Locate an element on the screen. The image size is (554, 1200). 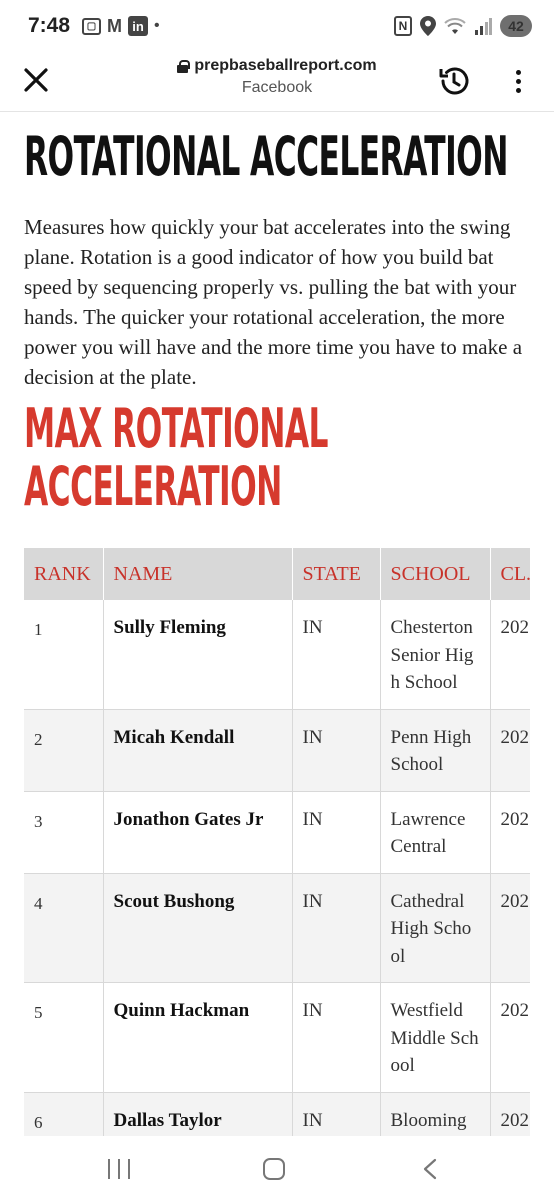
table-row: 2 Micah Kendall IN Penn High School 202 is located at coordinates (277, 750).